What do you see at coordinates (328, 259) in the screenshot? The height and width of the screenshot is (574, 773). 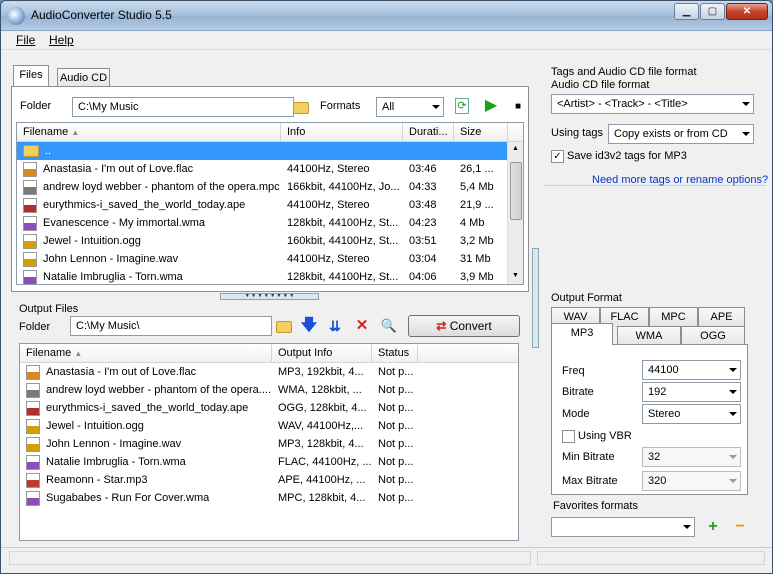 I see `row-info: 44100Hz, Stereo` at bounding box center [328, 259].